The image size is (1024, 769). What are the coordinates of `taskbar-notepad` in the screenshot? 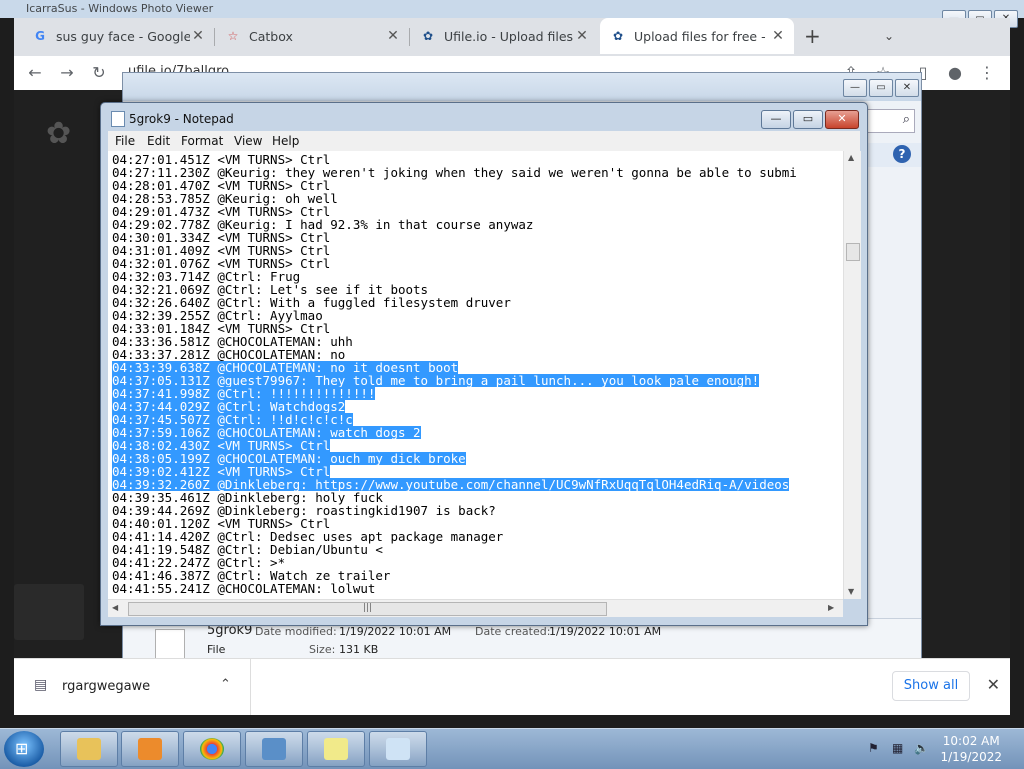 It's located at (398, 749).